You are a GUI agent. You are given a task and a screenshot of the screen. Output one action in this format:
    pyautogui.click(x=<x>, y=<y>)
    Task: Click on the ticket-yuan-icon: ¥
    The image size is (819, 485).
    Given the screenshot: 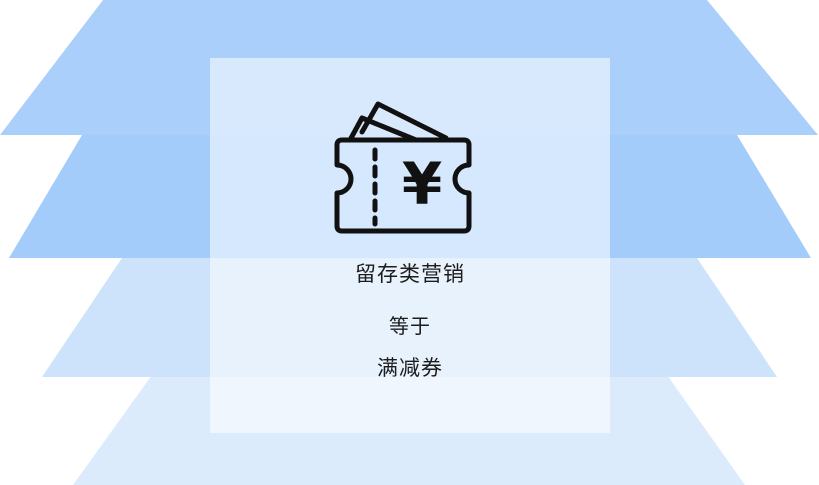 What is the action you would take?
    pyautogui.click(x=403, y=167)
    